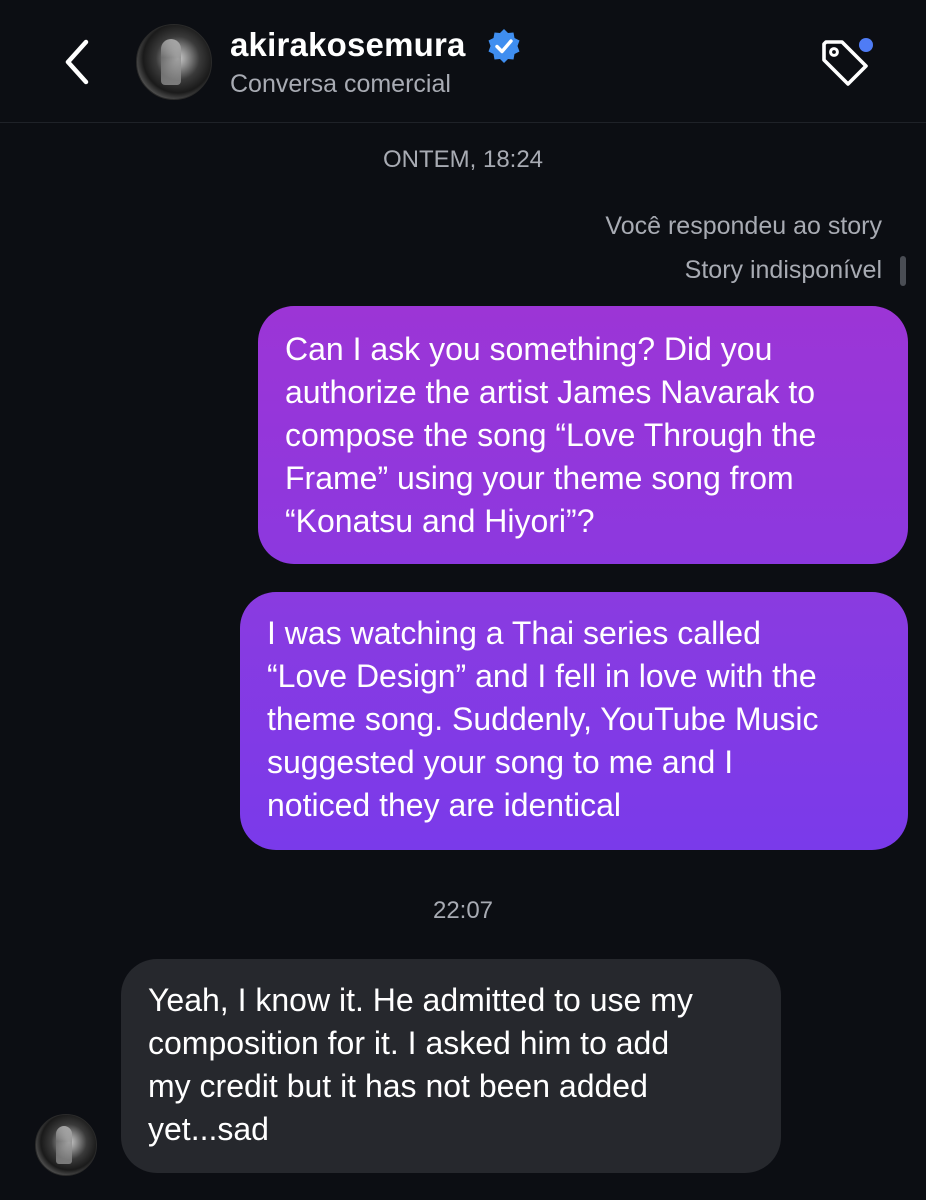 Image resolution: width=926 pixels, height=1200 pixels. What do you see at coordinates (514, 633) in the screenshot?
I see `message-line: I was watching a Thai series called` at bounding box center [514, 633].